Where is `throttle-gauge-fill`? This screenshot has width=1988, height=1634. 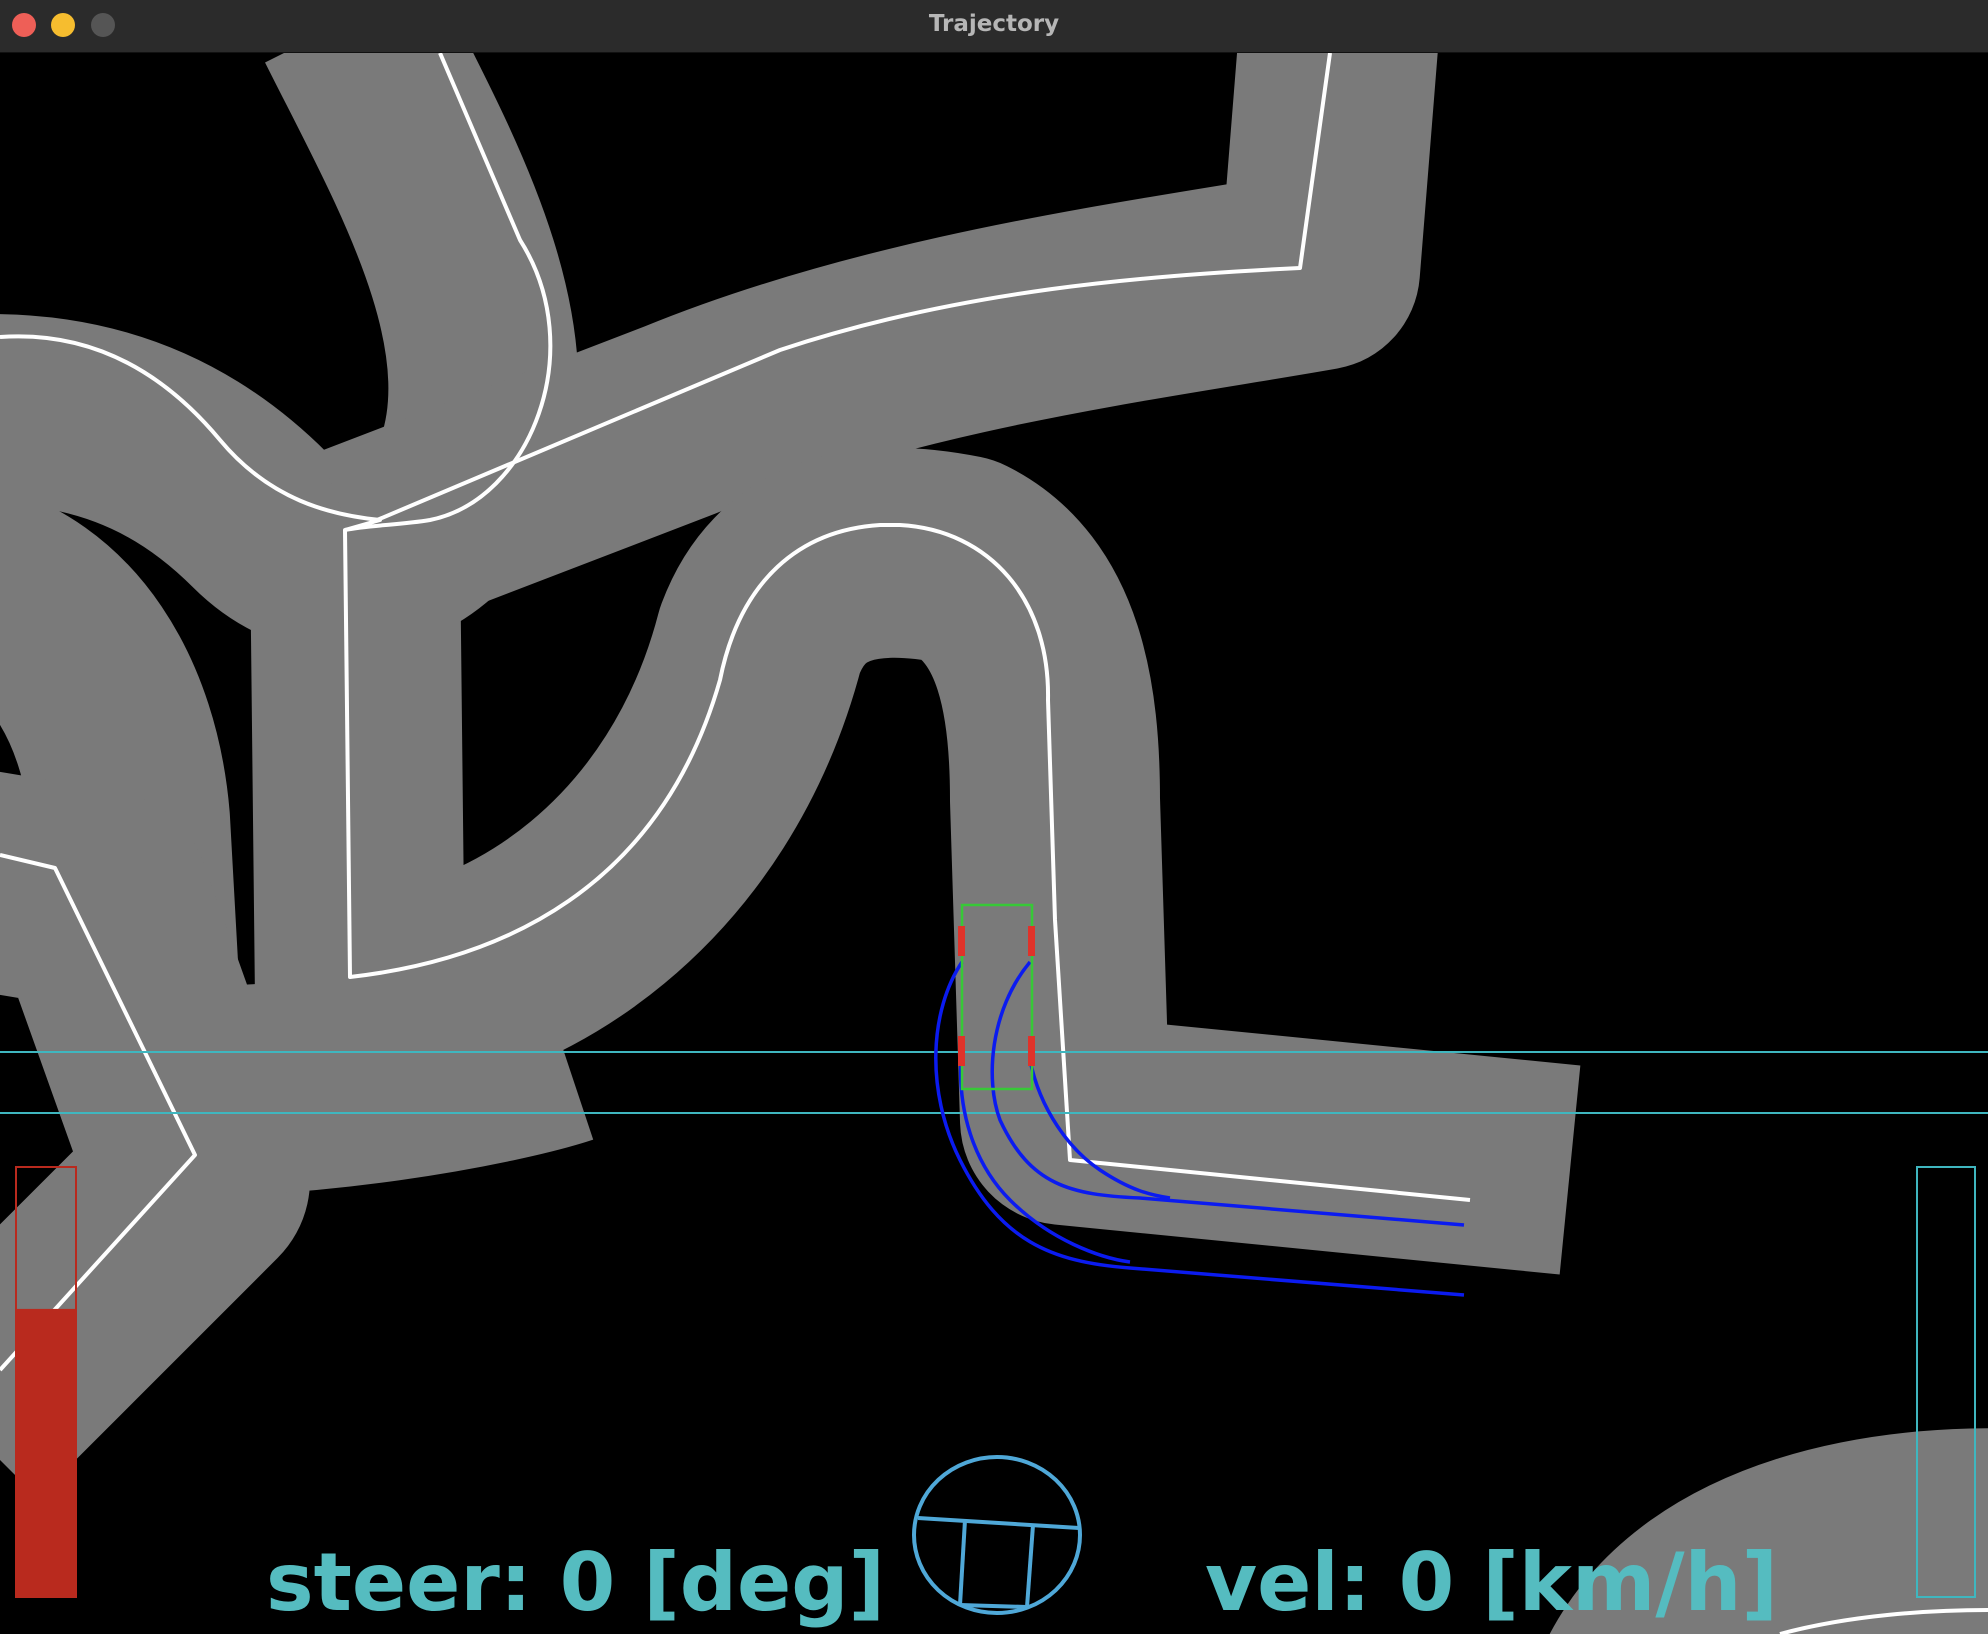 throttle-gauge-fill is located at coordinates (46, 1452).